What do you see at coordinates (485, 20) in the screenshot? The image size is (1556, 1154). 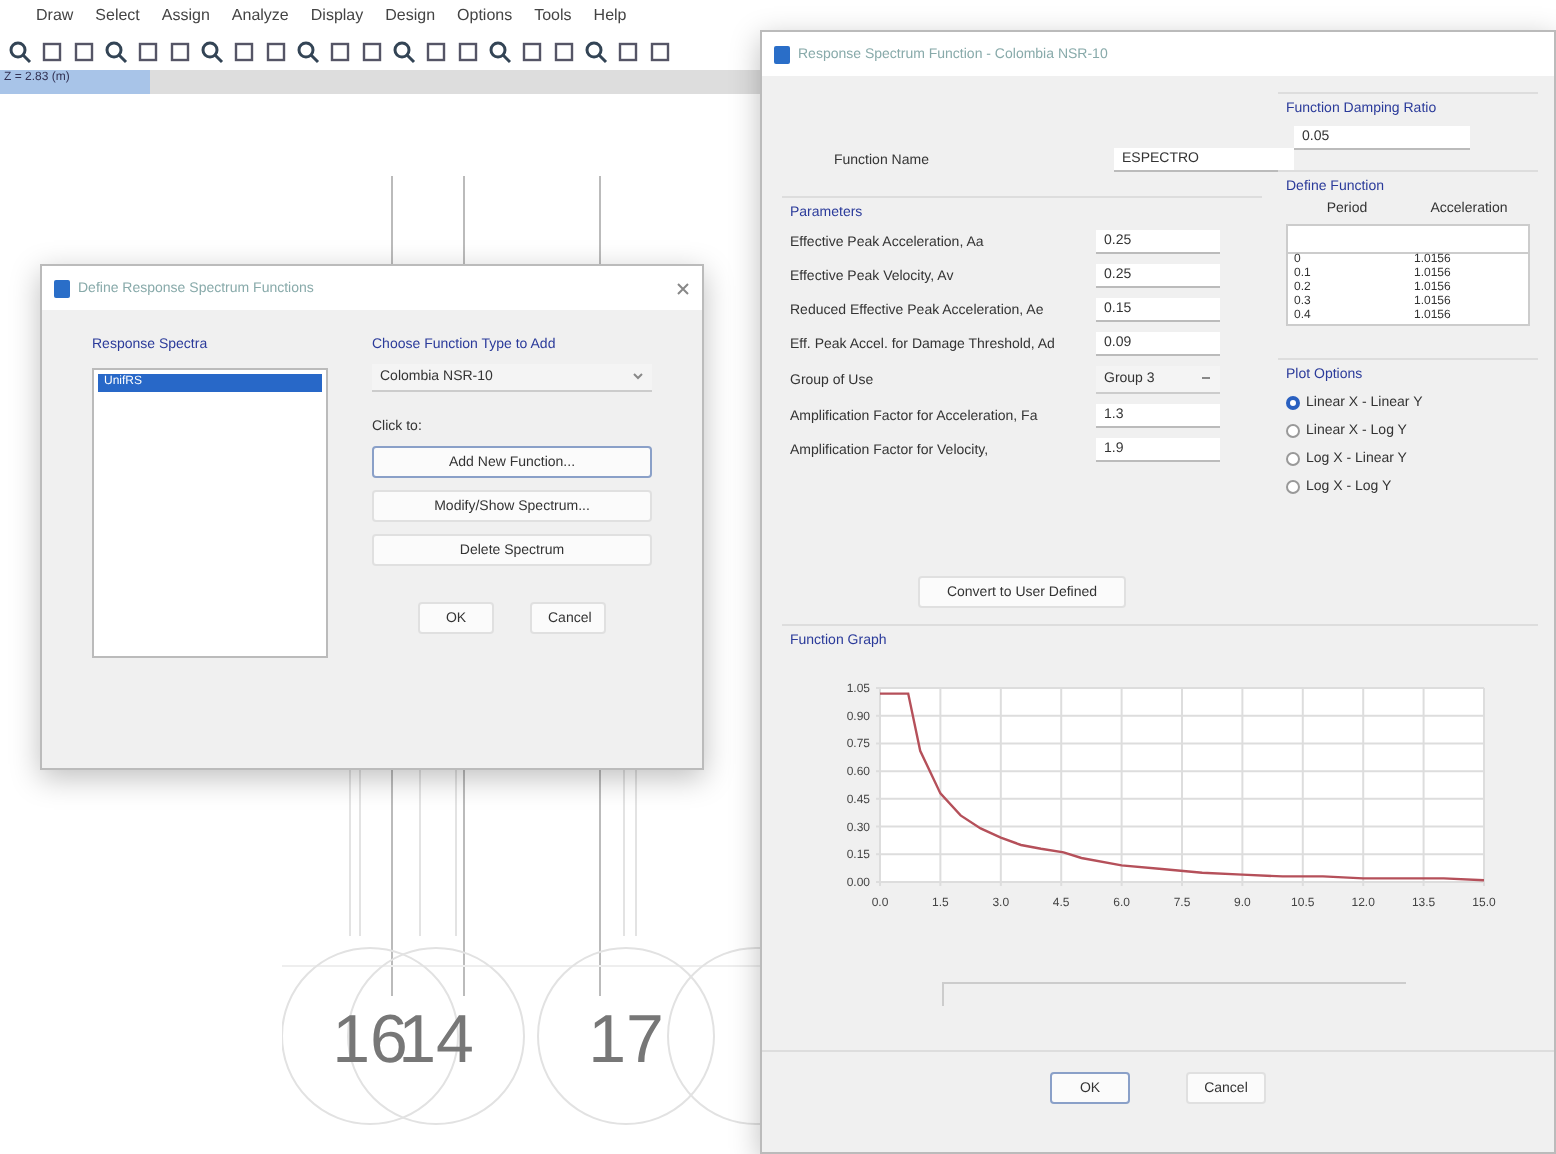 I see `menu-item: Options` at bounding box center [485, 20].